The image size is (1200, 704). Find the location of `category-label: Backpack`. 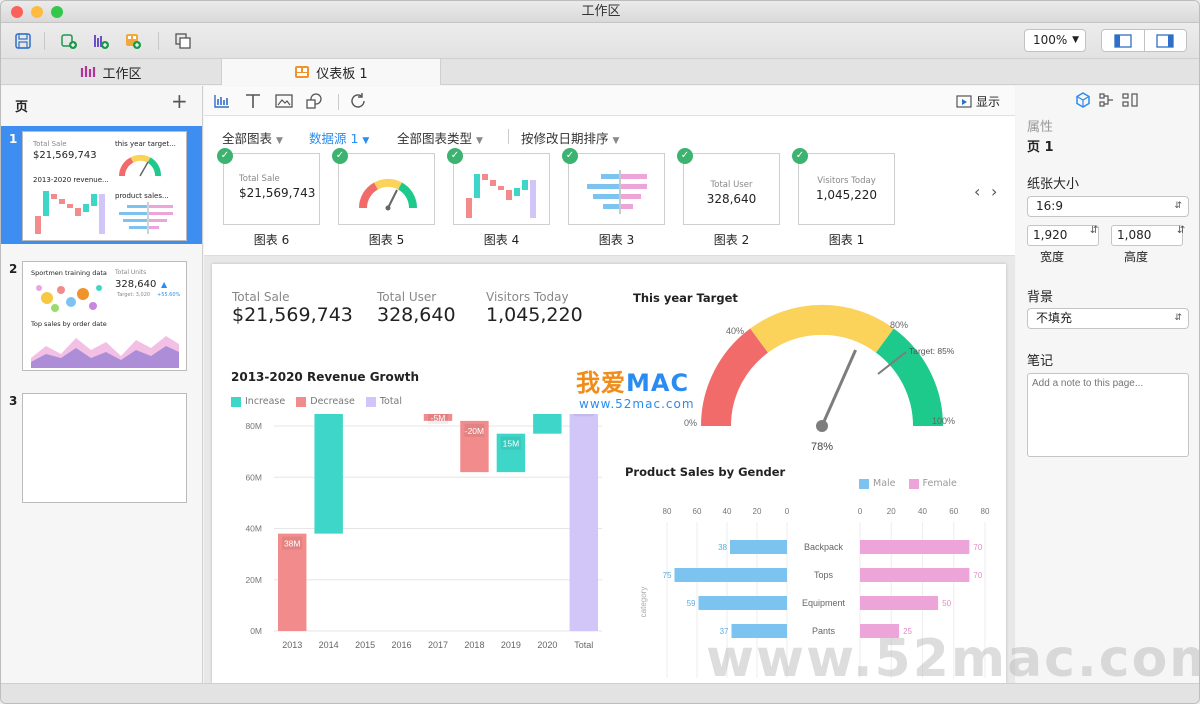

category-label: Backpack is located at coordinates (824, 547).